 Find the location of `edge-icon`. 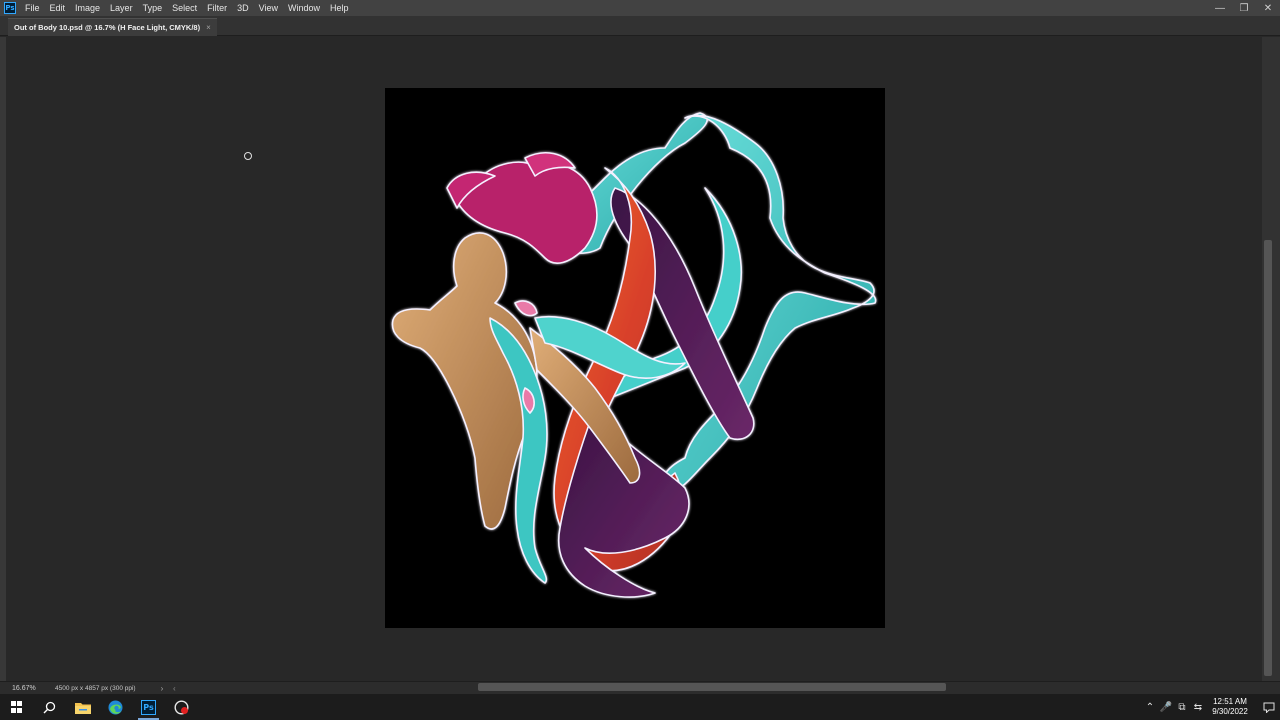

edge-icon is located at coordinates (115, 707).